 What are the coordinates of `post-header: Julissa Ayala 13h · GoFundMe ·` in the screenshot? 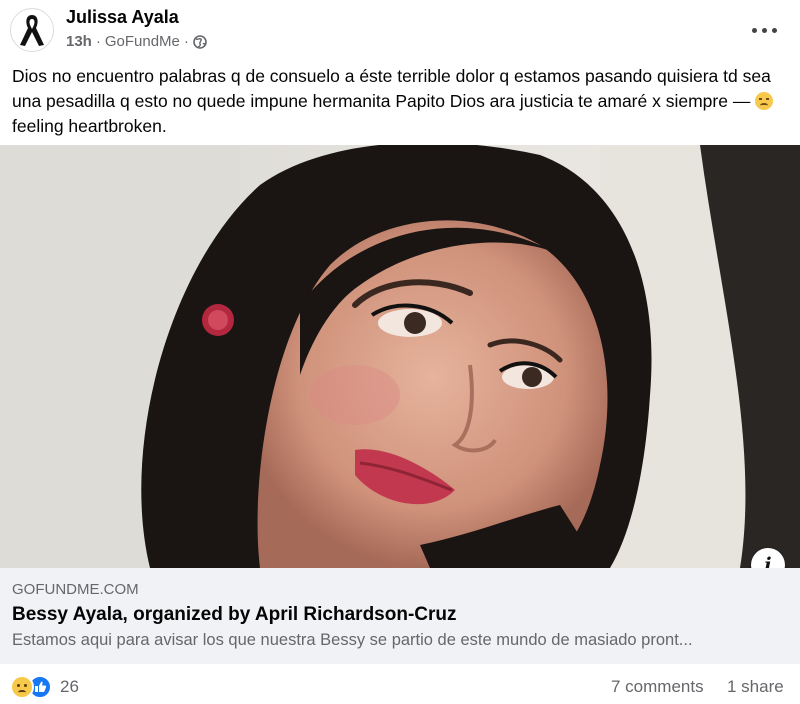 It's located at (400, 30).